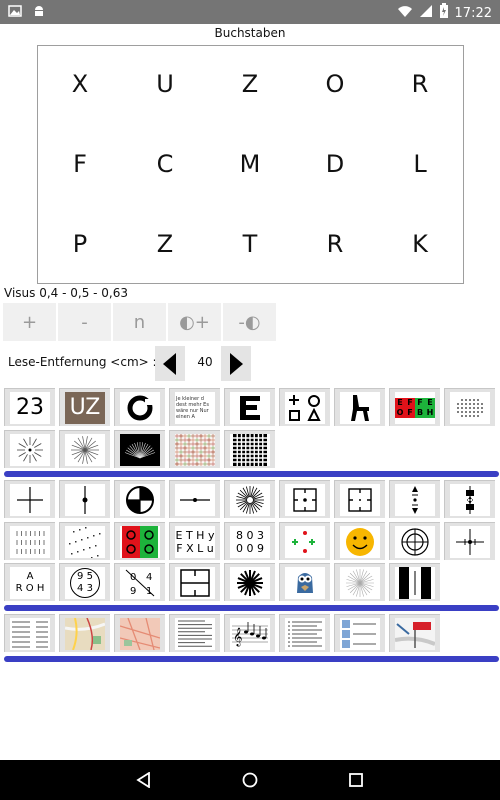  I want to click on tile-starburst-dots, so click(29, 449).